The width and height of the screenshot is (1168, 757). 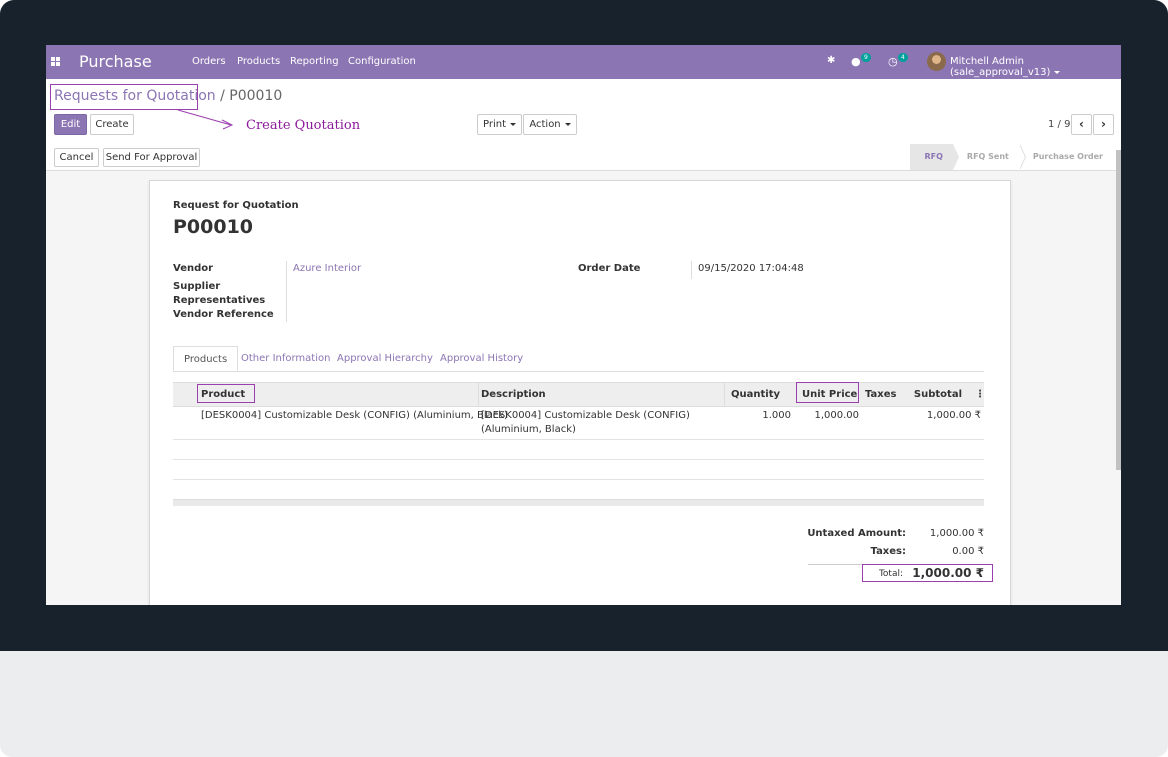 What do you see at coordinates (752, 394) in the screenshot?
I see `col-quantity: Quantity` at bounding box center [752, 394].